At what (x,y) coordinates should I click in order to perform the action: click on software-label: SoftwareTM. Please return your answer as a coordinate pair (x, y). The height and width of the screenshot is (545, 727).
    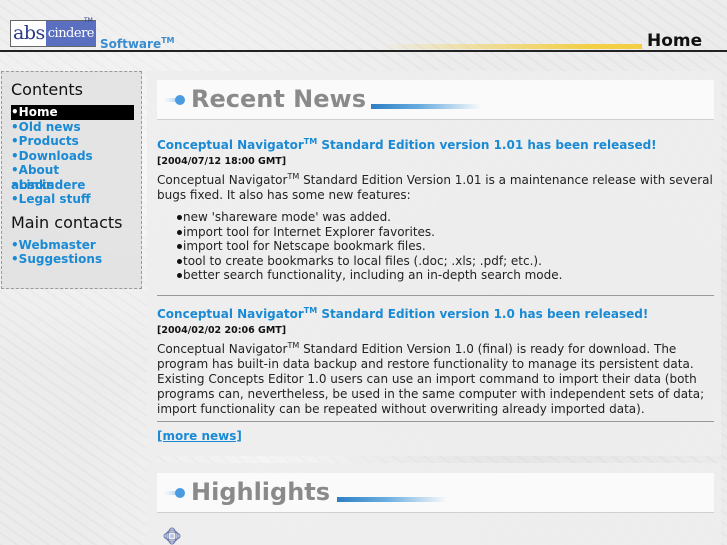
    Looking at the image, I should click on (137, 43).